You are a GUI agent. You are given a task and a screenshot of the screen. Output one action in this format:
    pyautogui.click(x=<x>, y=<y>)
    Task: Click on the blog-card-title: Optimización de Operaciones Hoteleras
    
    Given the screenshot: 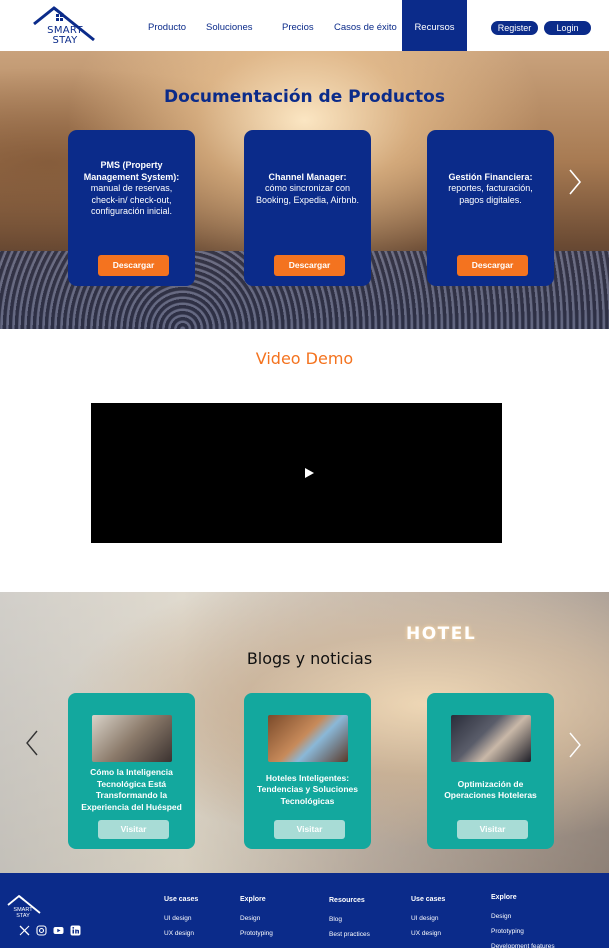 What is the action you would take?
    pyautogui.click(x=490, y=789)
    